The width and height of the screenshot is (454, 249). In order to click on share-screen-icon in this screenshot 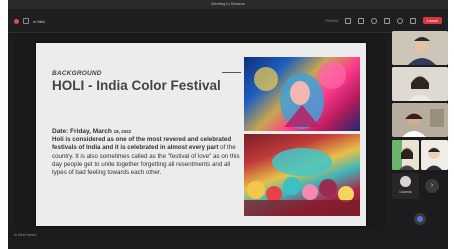, I will do `click(387, 20)`.